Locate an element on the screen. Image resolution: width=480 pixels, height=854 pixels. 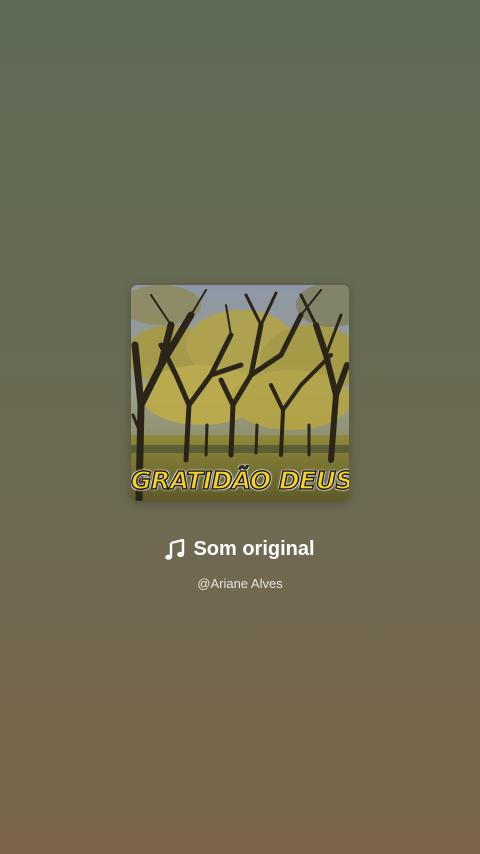
sound-title-row: Som original is located at coordinates (240, 549).